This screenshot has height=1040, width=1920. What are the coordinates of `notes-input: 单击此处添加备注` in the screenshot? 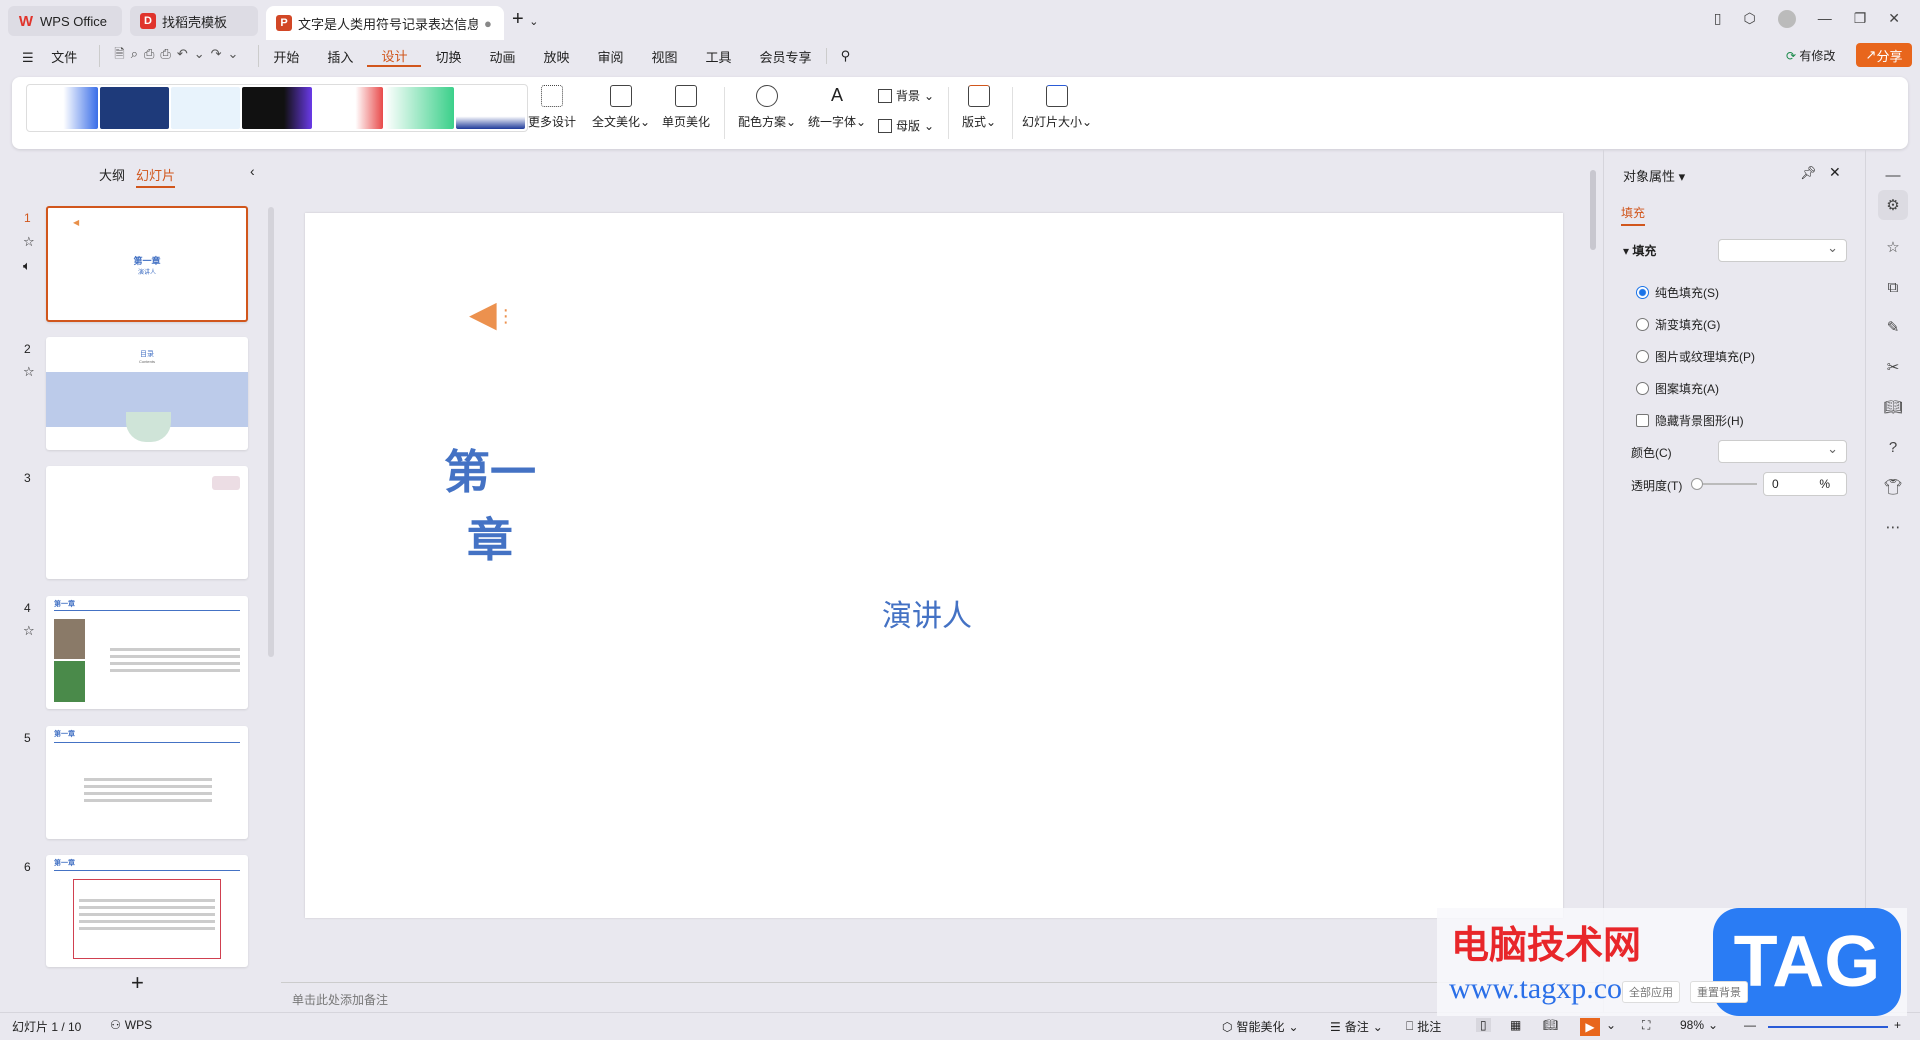 It's located at (340, 999).